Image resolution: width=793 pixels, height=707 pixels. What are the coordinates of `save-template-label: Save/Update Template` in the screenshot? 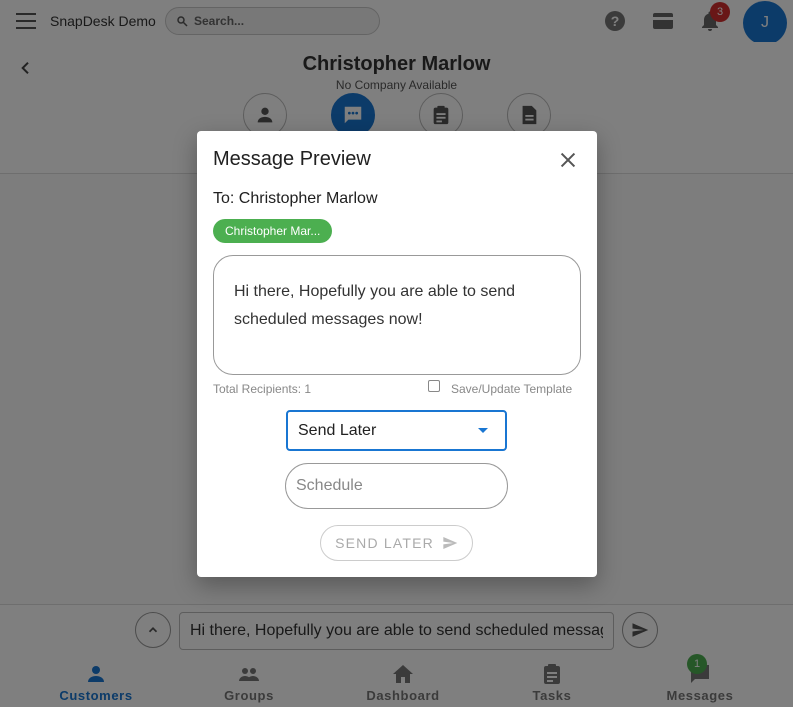 It's located at (512, 389).